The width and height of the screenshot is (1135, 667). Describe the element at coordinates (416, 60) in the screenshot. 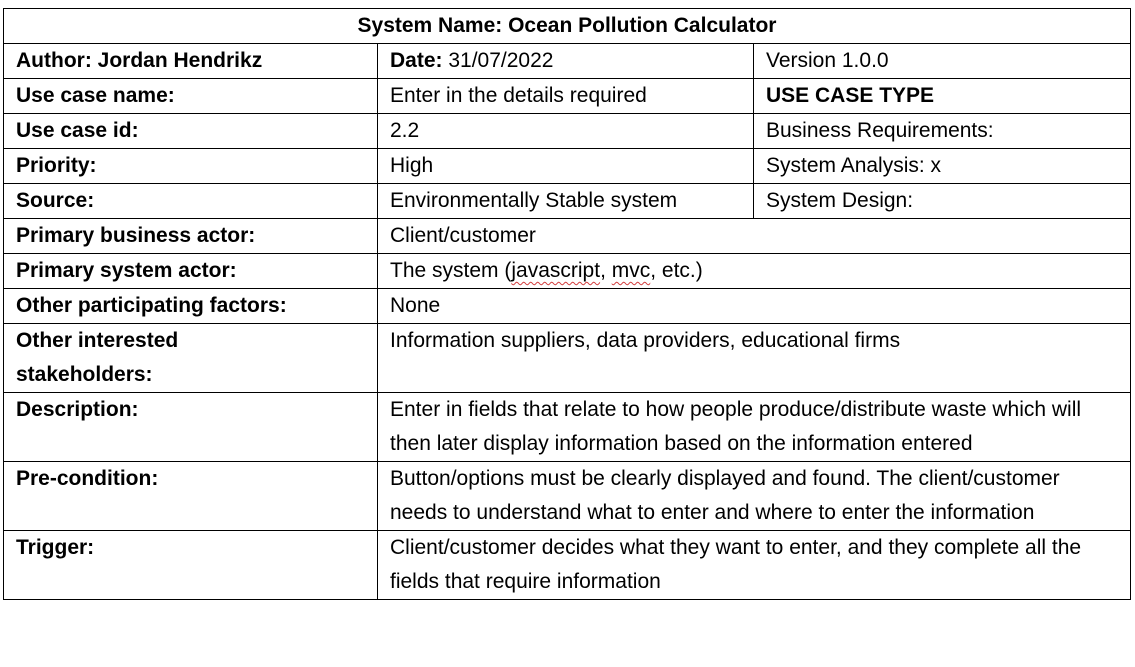

I see `date-label: Date:` at that location.